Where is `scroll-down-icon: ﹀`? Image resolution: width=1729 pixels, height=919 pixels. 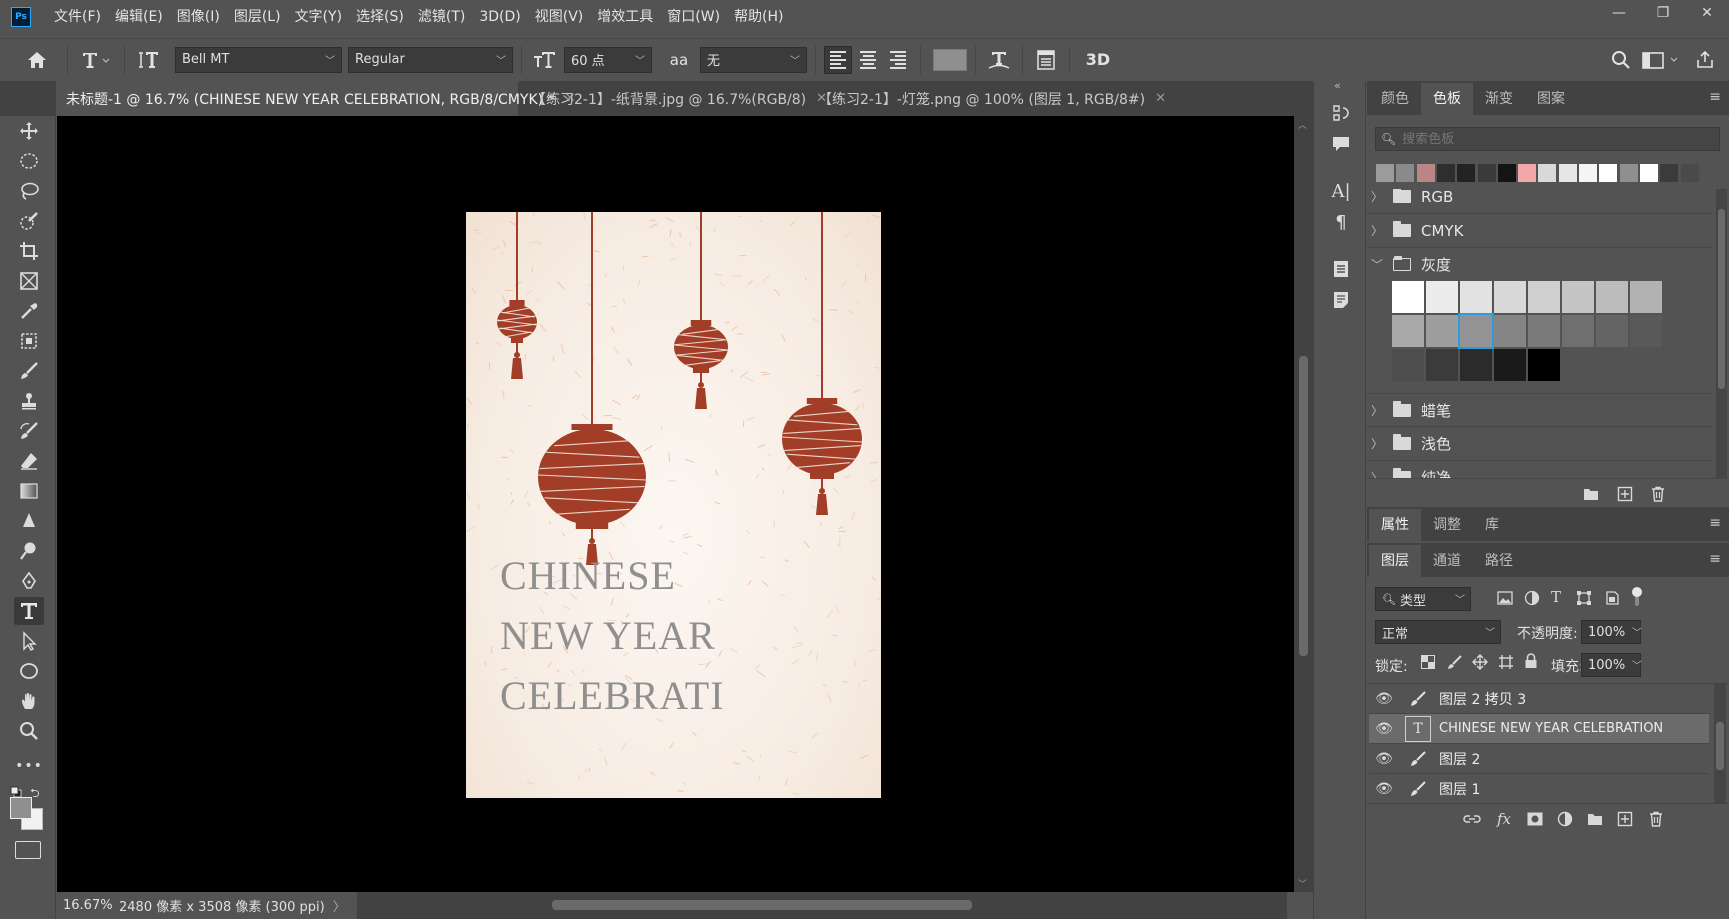
scroll-down-icon: ﹀ is located at coordinates (1302, 883).